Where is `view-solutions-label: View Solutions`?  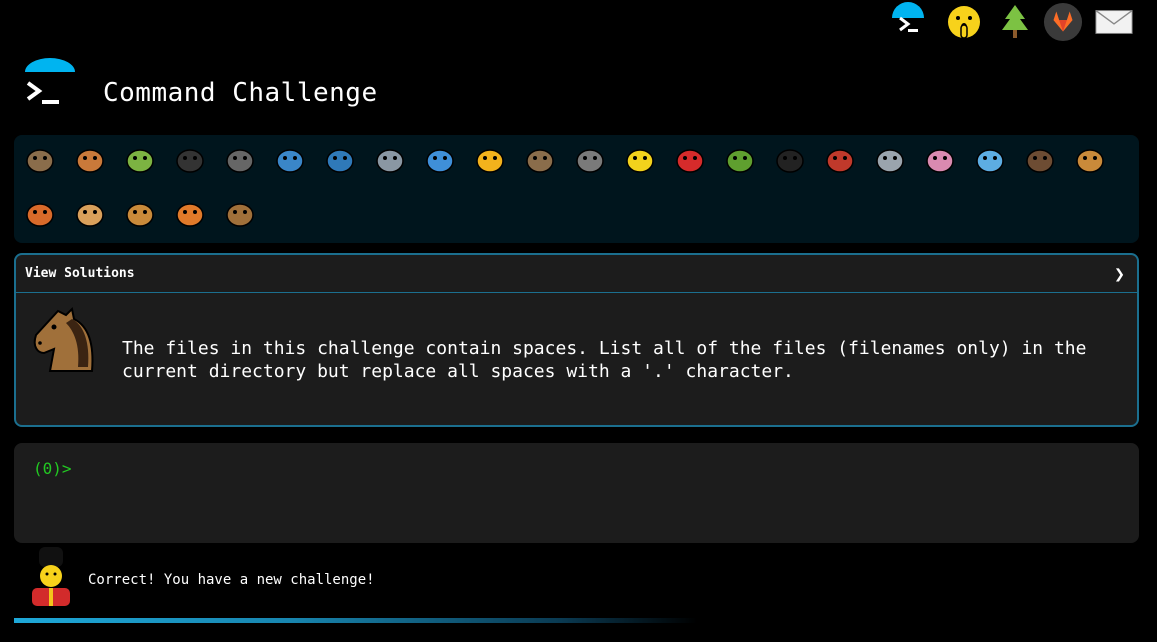 view-solutions-label: View Solutions is located at coordinates (80, 273).